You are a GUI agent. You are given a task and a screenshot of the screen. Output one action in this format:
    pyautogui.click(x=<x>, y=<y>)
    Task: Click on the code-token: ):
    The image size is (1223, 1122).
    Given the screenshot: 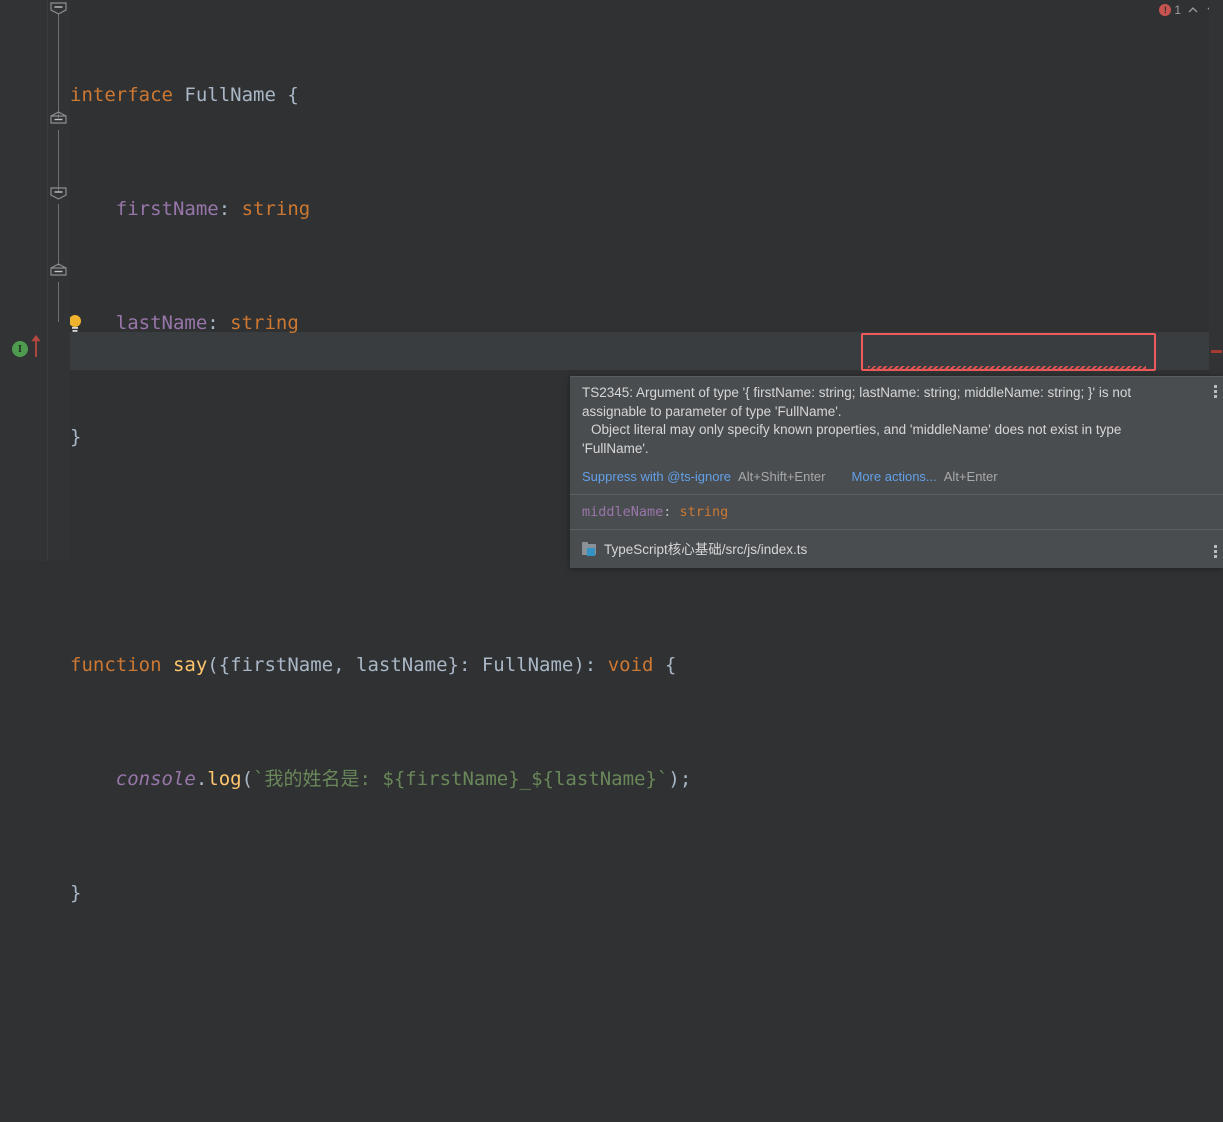 What is the action you would take?
    pyautogui.click(x=590, y=665)
    